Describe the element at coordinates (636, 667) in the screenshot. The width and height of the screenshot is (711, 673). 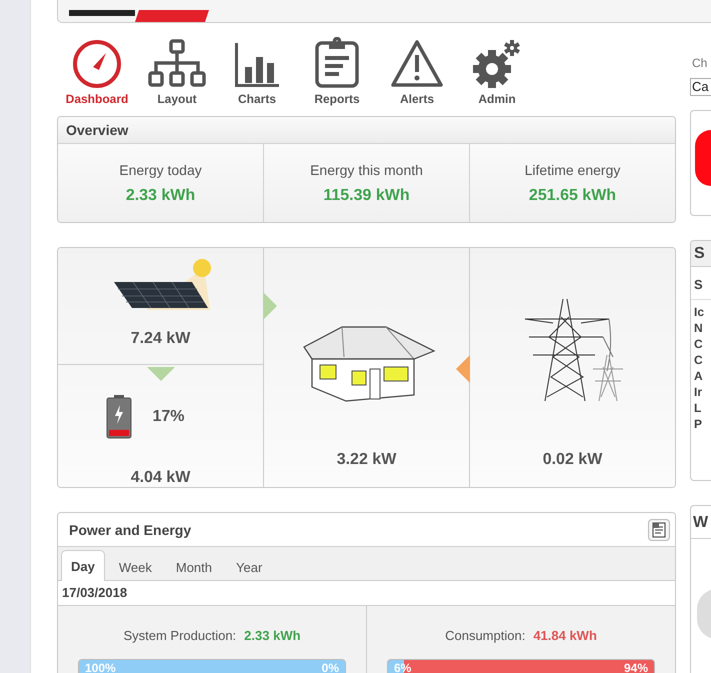
I see `share-right-label: 94%` at that location.